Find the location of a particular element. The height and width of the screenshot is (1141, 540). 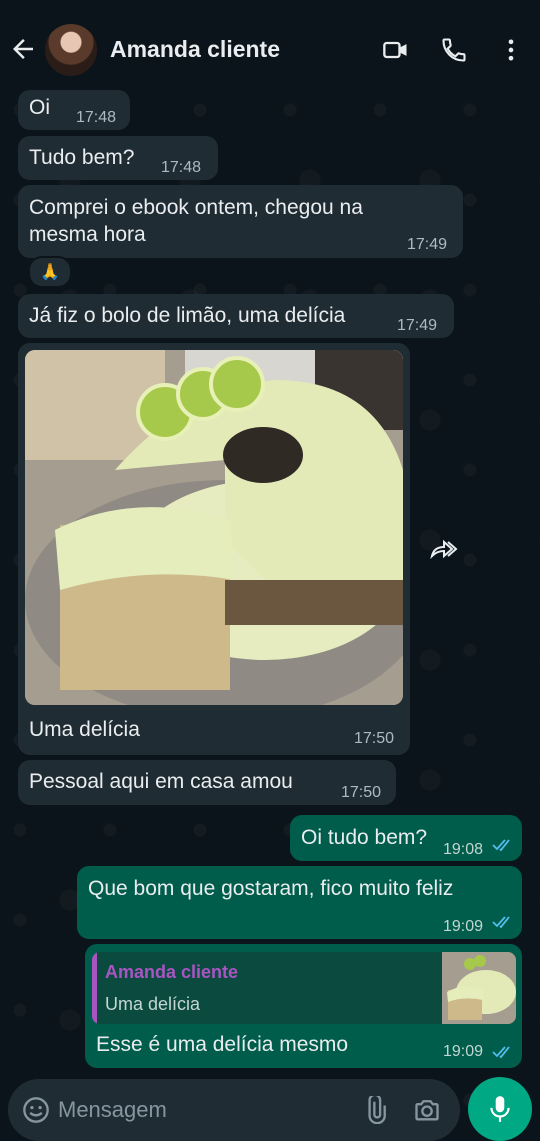

message-bubble: Tudo bem? 17:48 is located at coordinates (118, 158).